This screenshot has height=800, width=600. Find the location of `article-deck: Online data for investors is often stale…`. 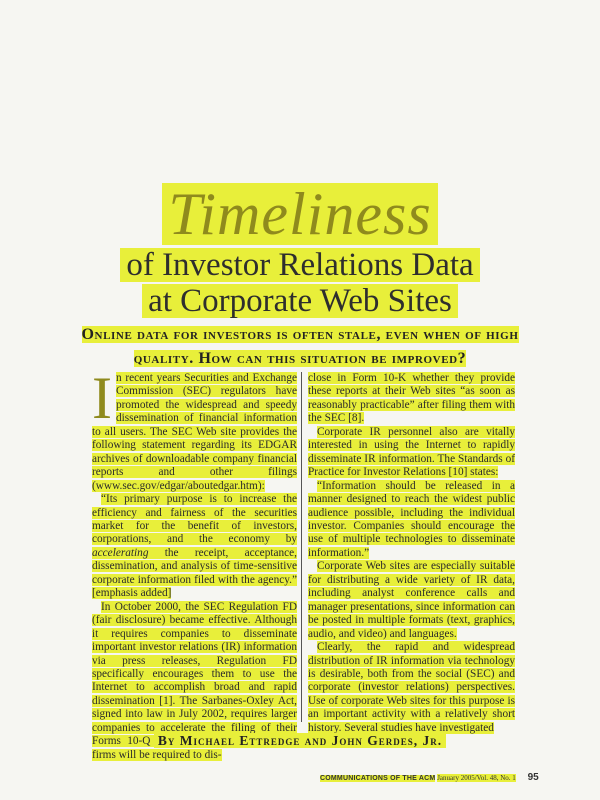

article-deck: Online data for investors is often stale… is located at coordinates (300, 347).